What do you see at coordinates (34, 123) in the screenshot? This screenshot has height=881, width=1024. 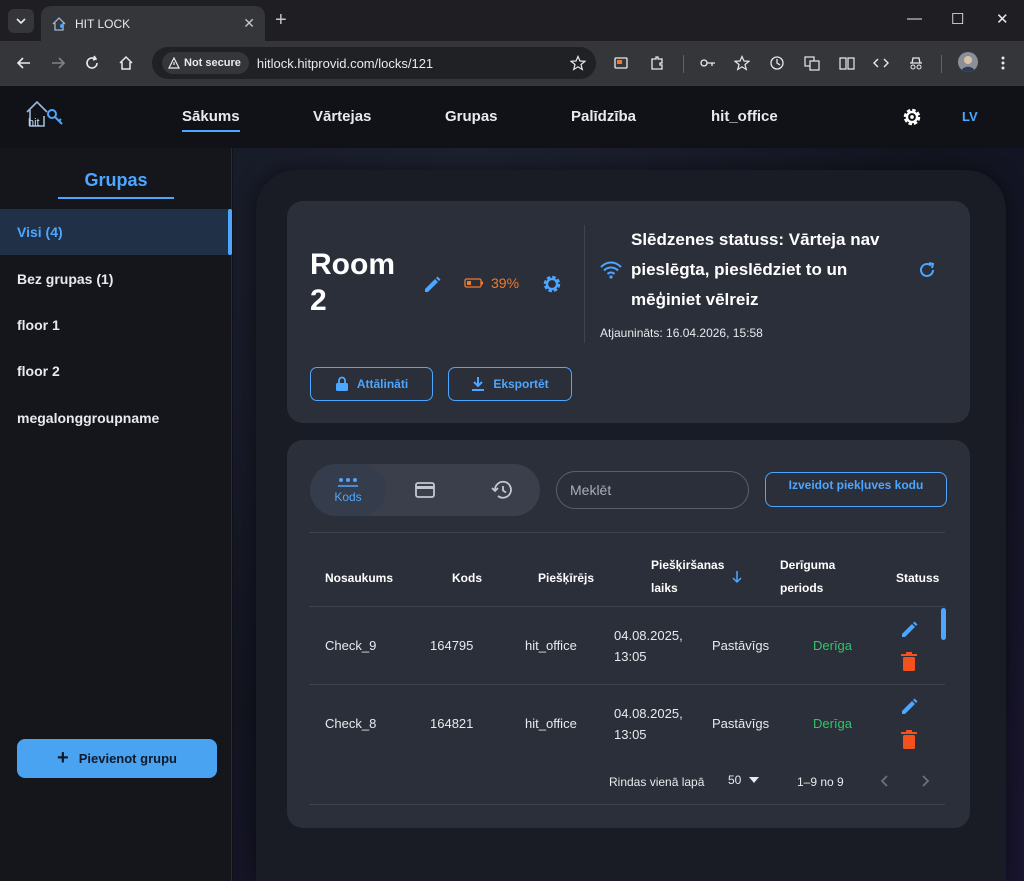 I see `svg-text: hit` at bounding box center [34, 123].